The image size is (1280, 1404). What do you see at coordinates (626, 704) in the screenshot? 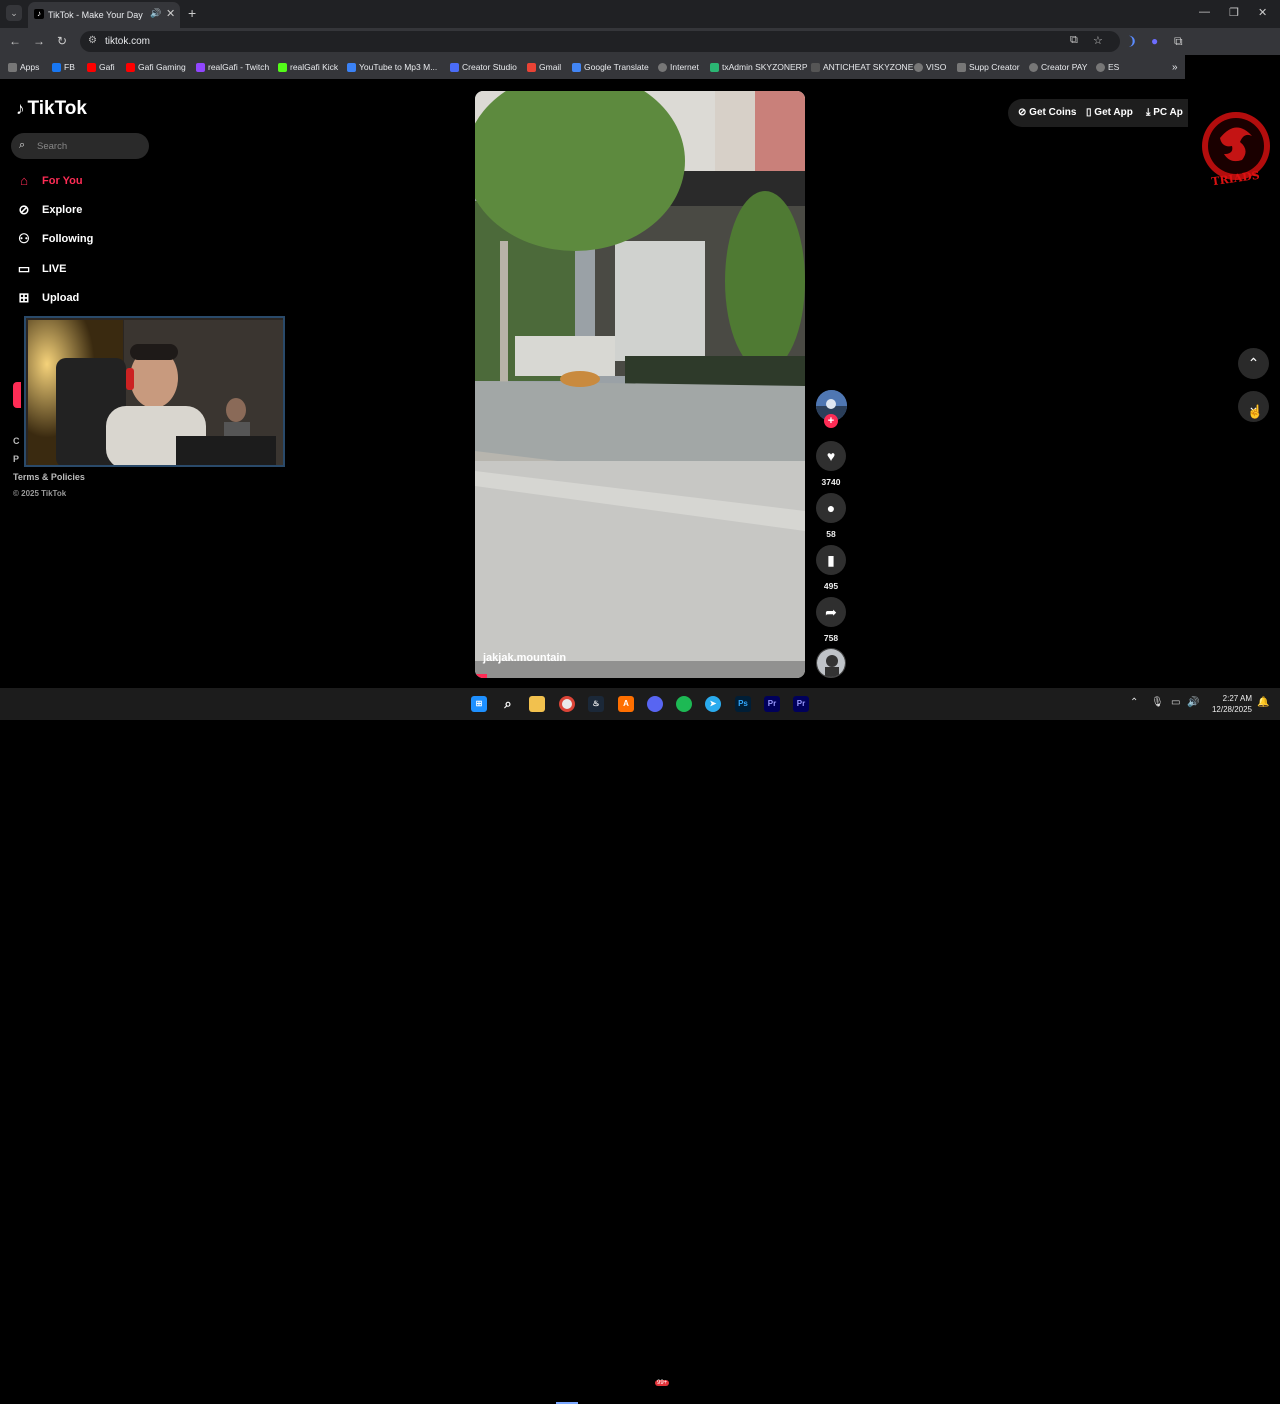
I see `app-a-icon: A` at bounding box center [626, 704].